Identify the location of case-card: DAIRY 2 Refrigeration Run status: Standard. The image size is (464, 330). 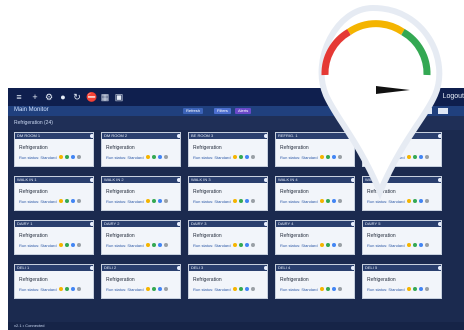
(141, 237).